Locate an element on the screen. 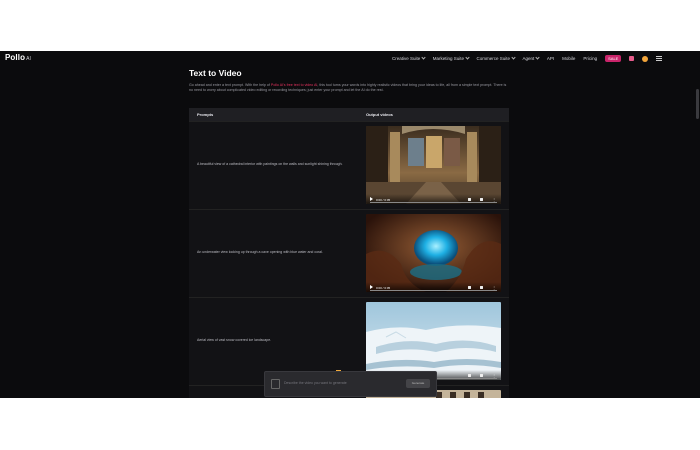  col-output: Output videos is located at coordinates (379, 114).